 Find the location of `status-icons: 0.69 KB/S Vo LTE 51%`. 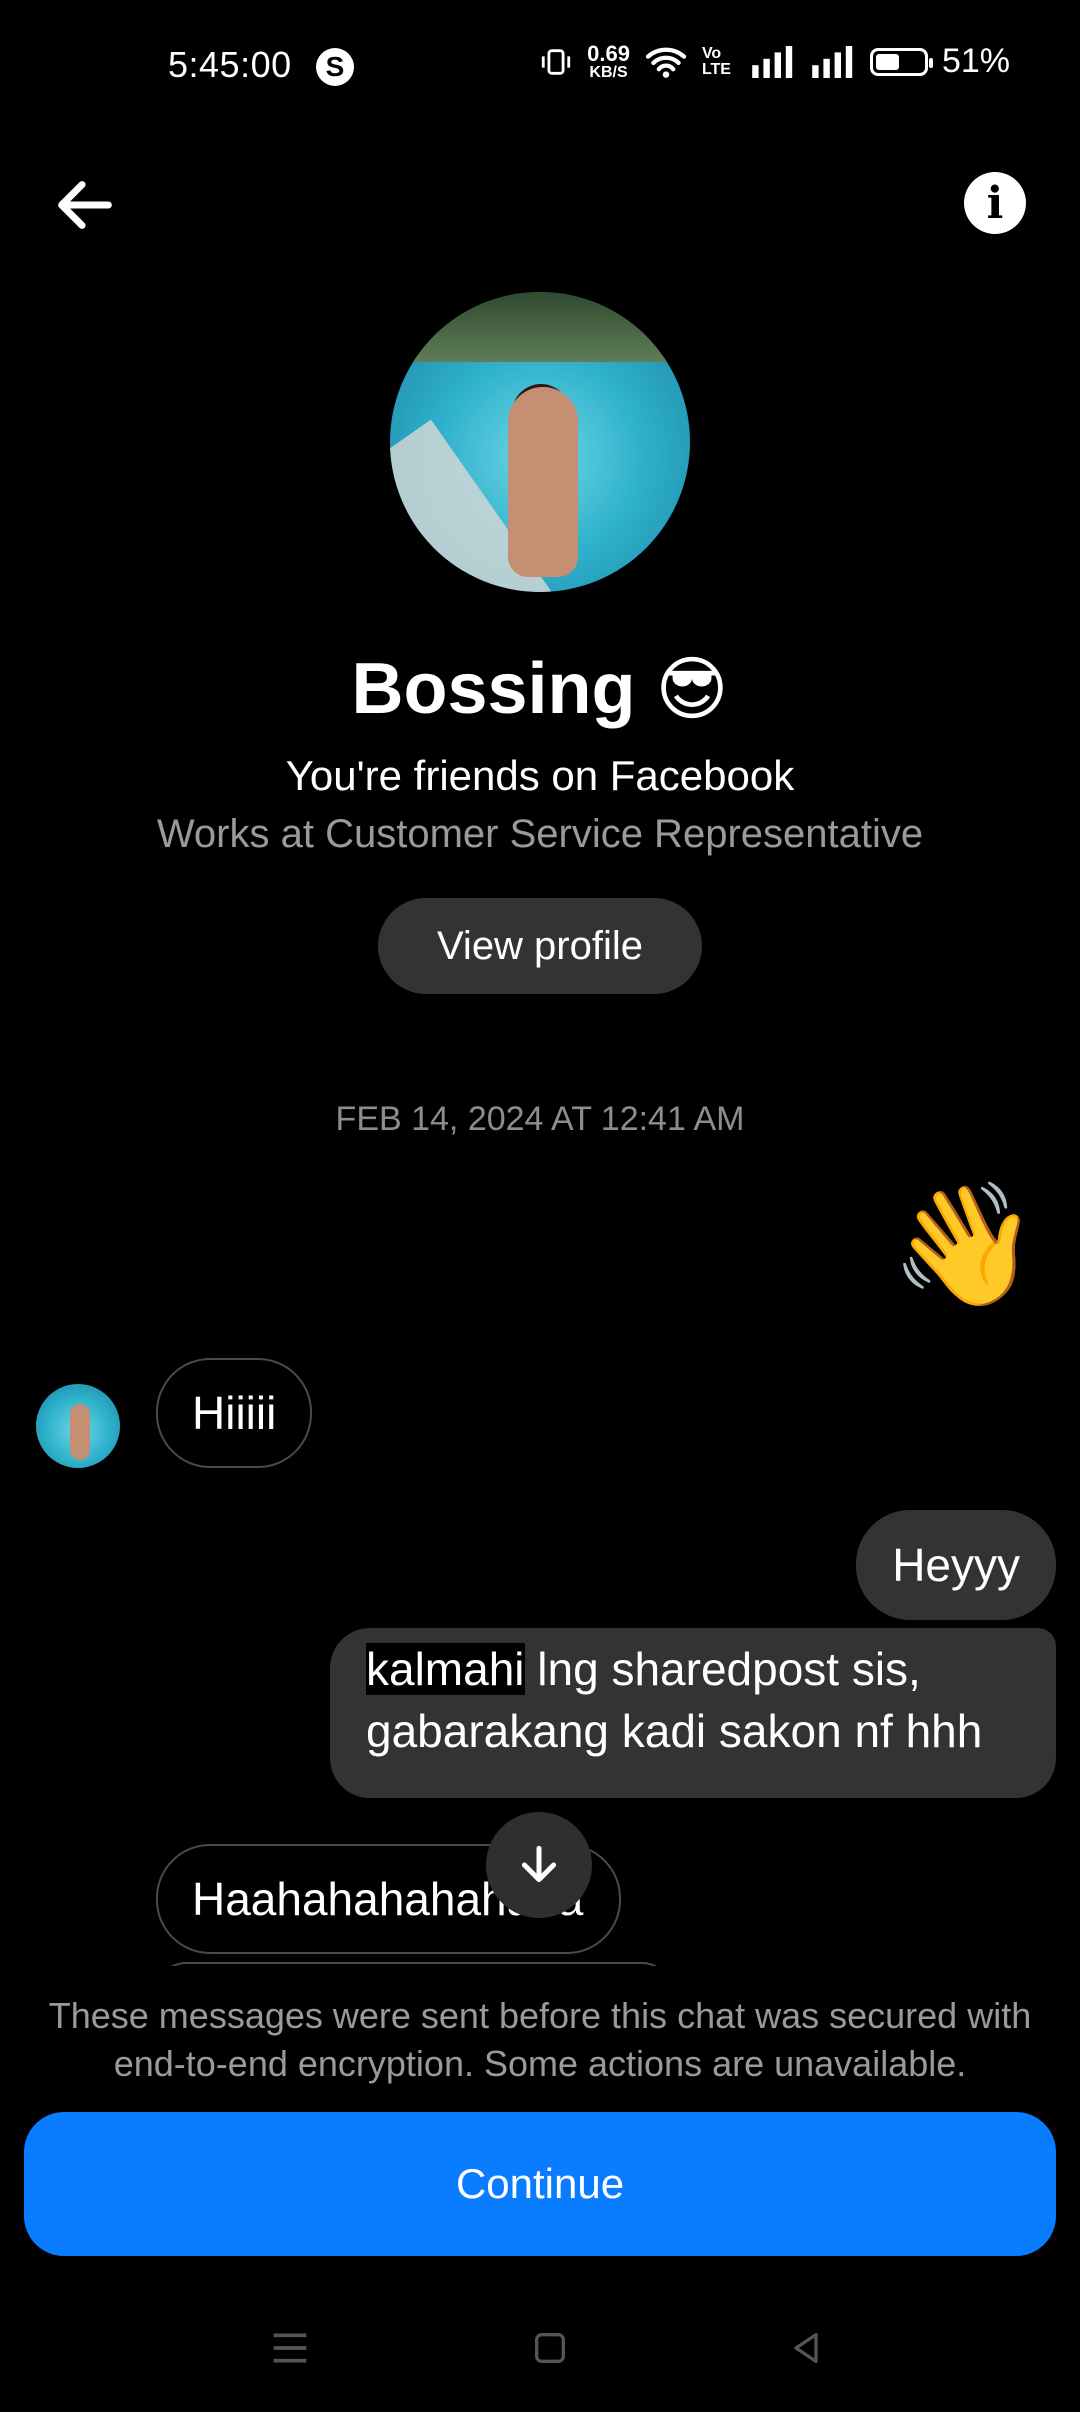

status-icons: 0.69 KB/S Vo LTE 51% is located at coordinates (774, 61).